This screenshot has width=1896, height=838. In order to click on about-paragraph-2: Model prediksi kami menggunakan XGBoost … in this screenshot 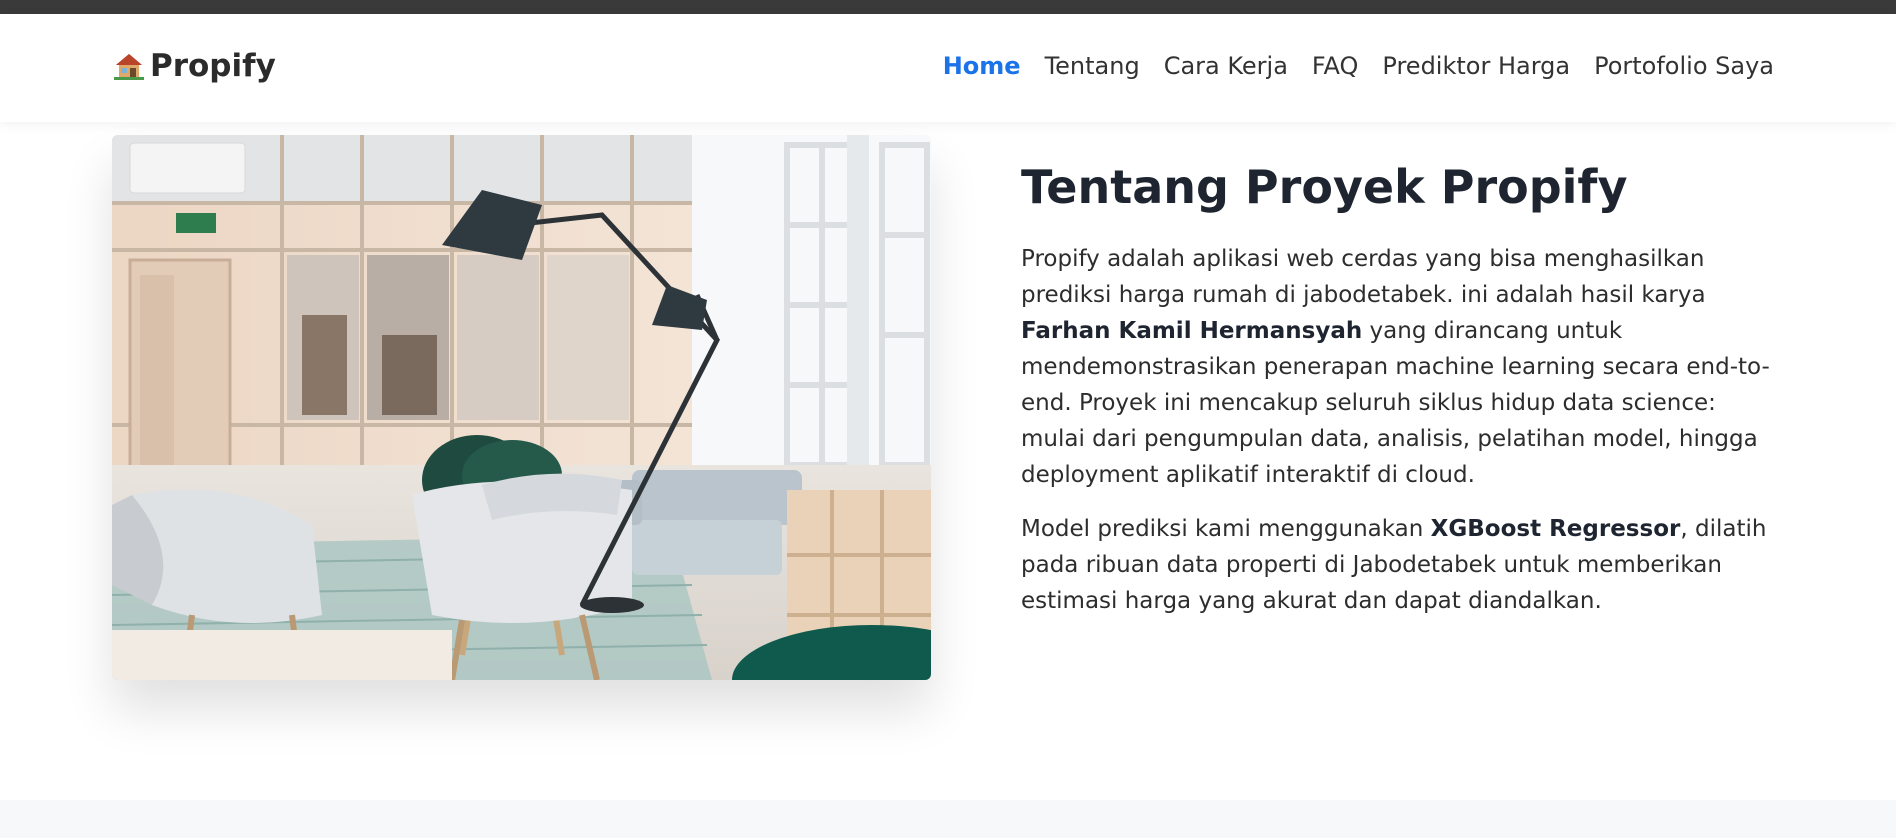, I will do `click(1403, 565)`.